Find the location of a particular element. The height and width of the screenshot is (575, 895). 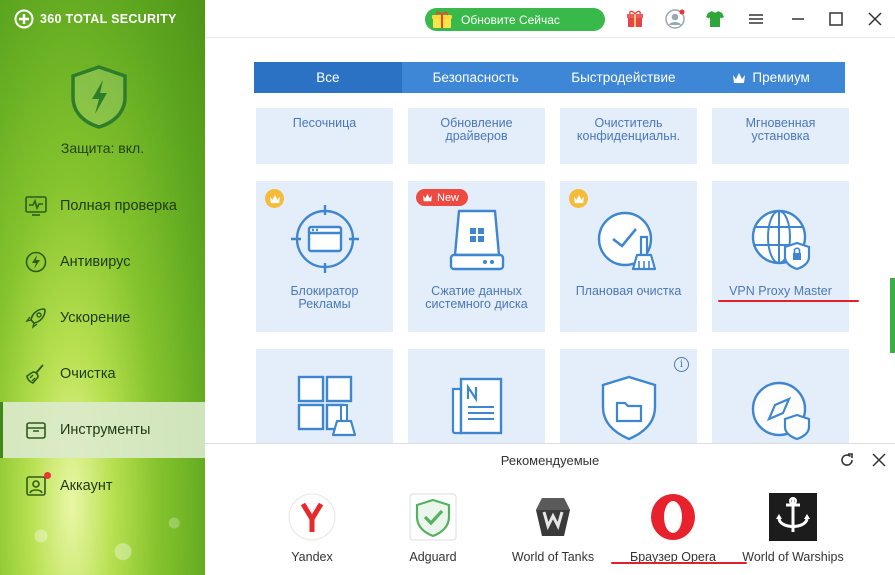

clock-broom-icon is located at coordinates (627, 241).